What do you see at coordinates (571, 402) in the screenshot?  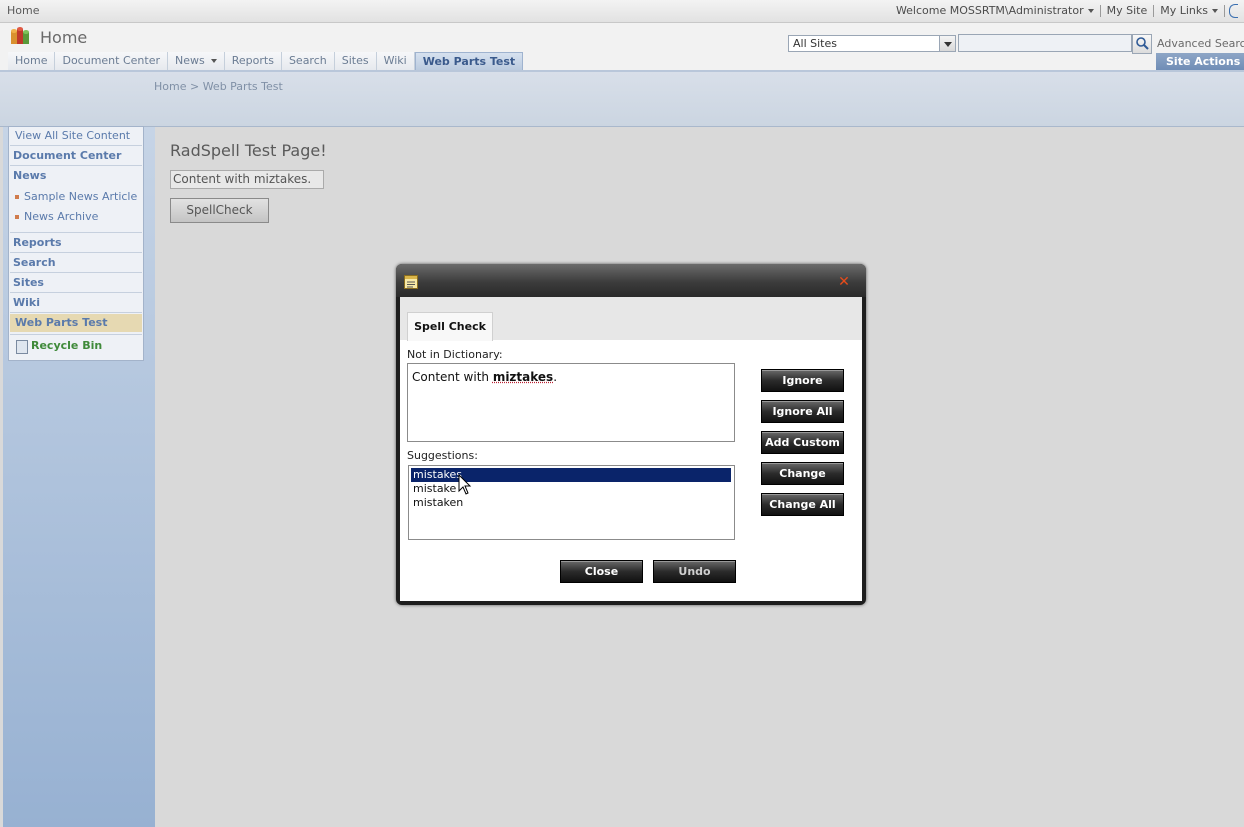 I see `not-in-dictionary-box: Content with miztakes.` at bounding box center [571, 402].